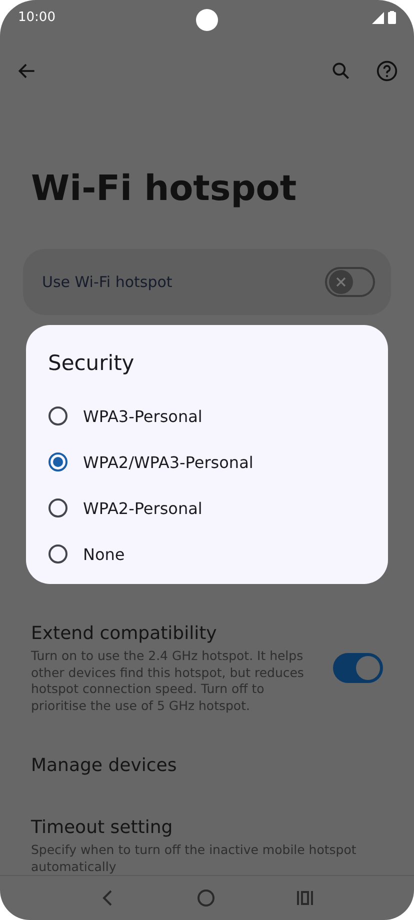  What do you see at coordinates (205, 898) in the screenshot?
I see `home-nav-icon` at bounding box center [205, 898].